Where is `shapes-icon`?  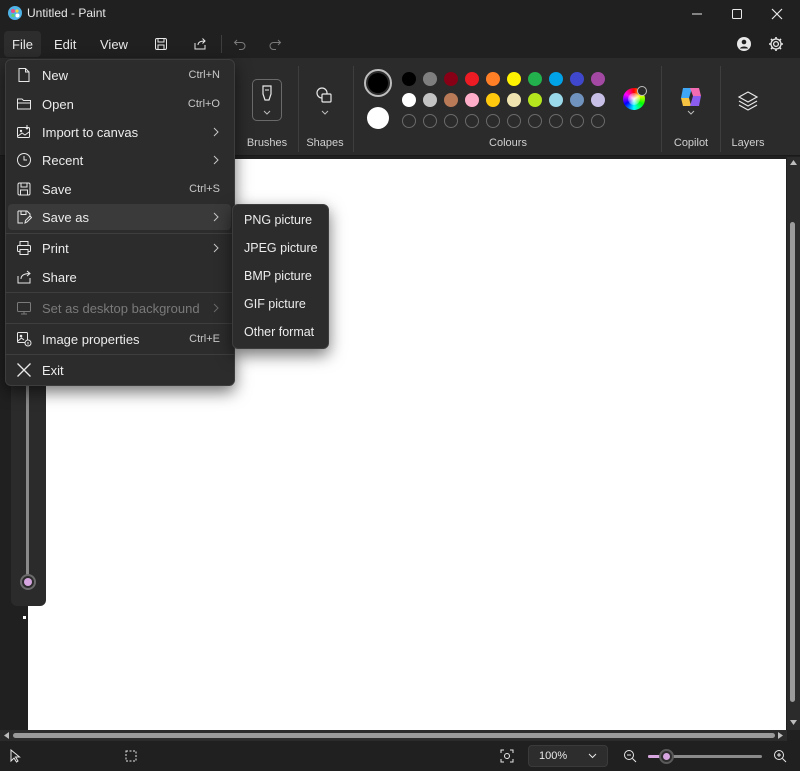
shapes-icon is located at coordinates (324, 101).